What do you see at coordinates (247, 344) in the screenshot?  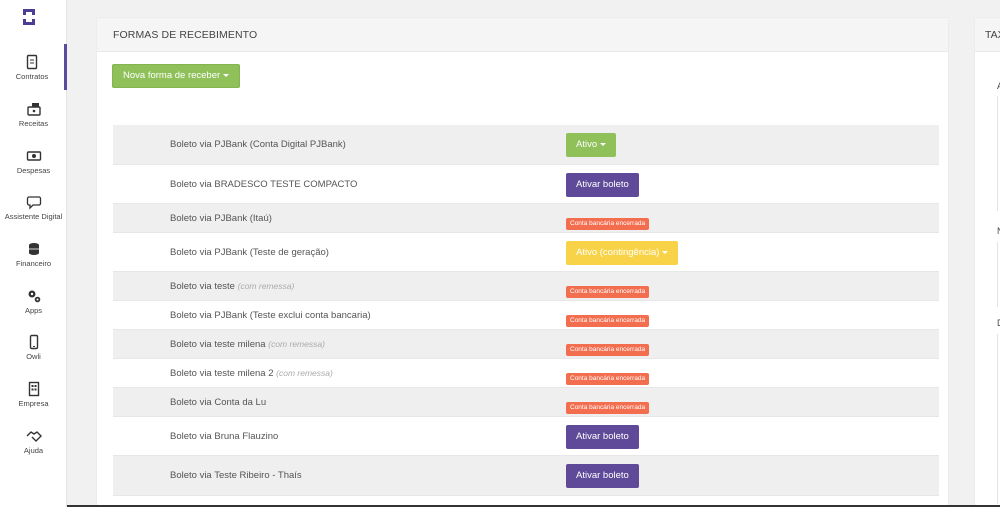 I see `row-name: Boleto via teste milena (com remessa)` at bounding box center [247, 344].